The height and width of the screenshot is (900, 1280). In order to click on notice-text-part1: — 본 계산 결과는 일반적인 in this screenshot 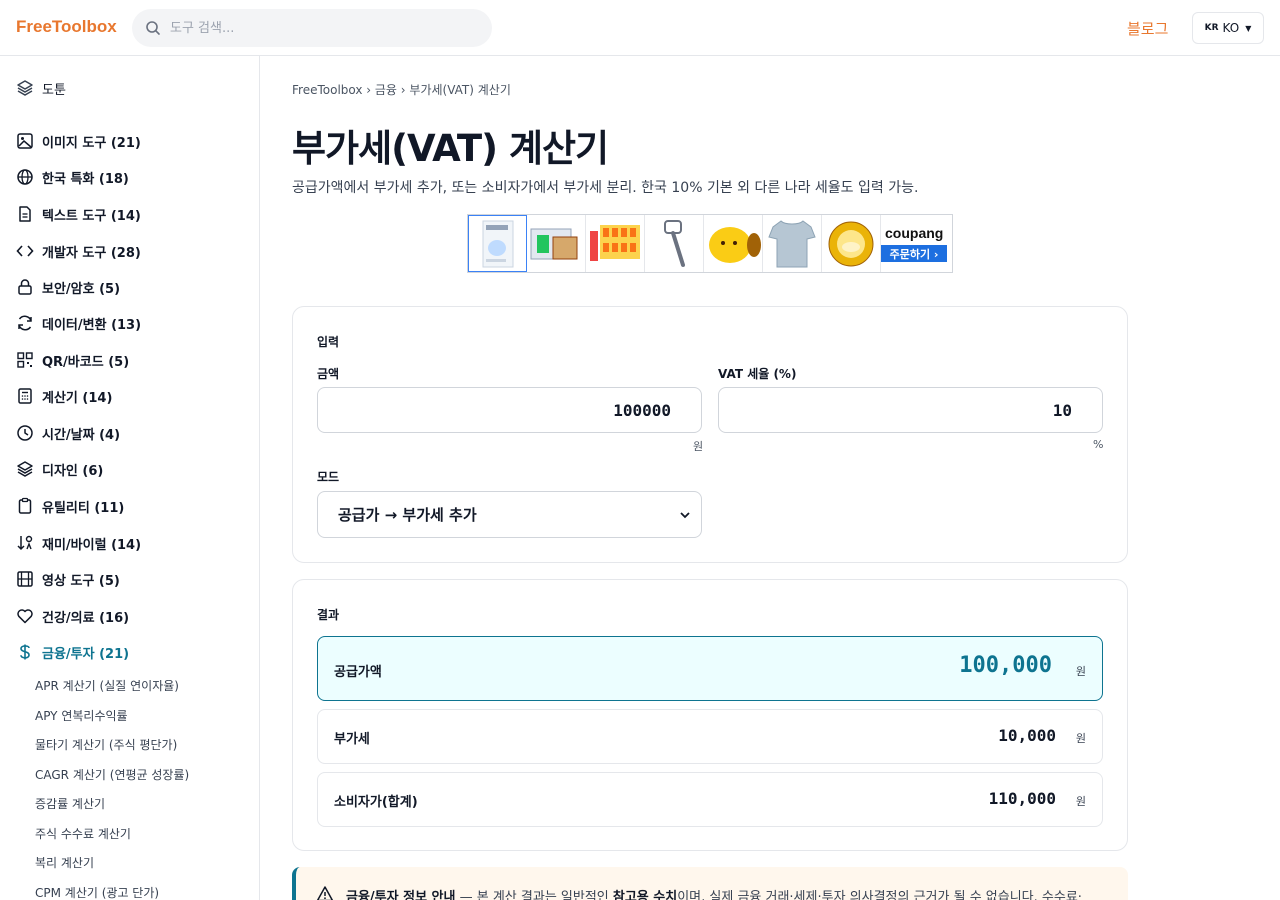, I will do `click(534, 895)`.